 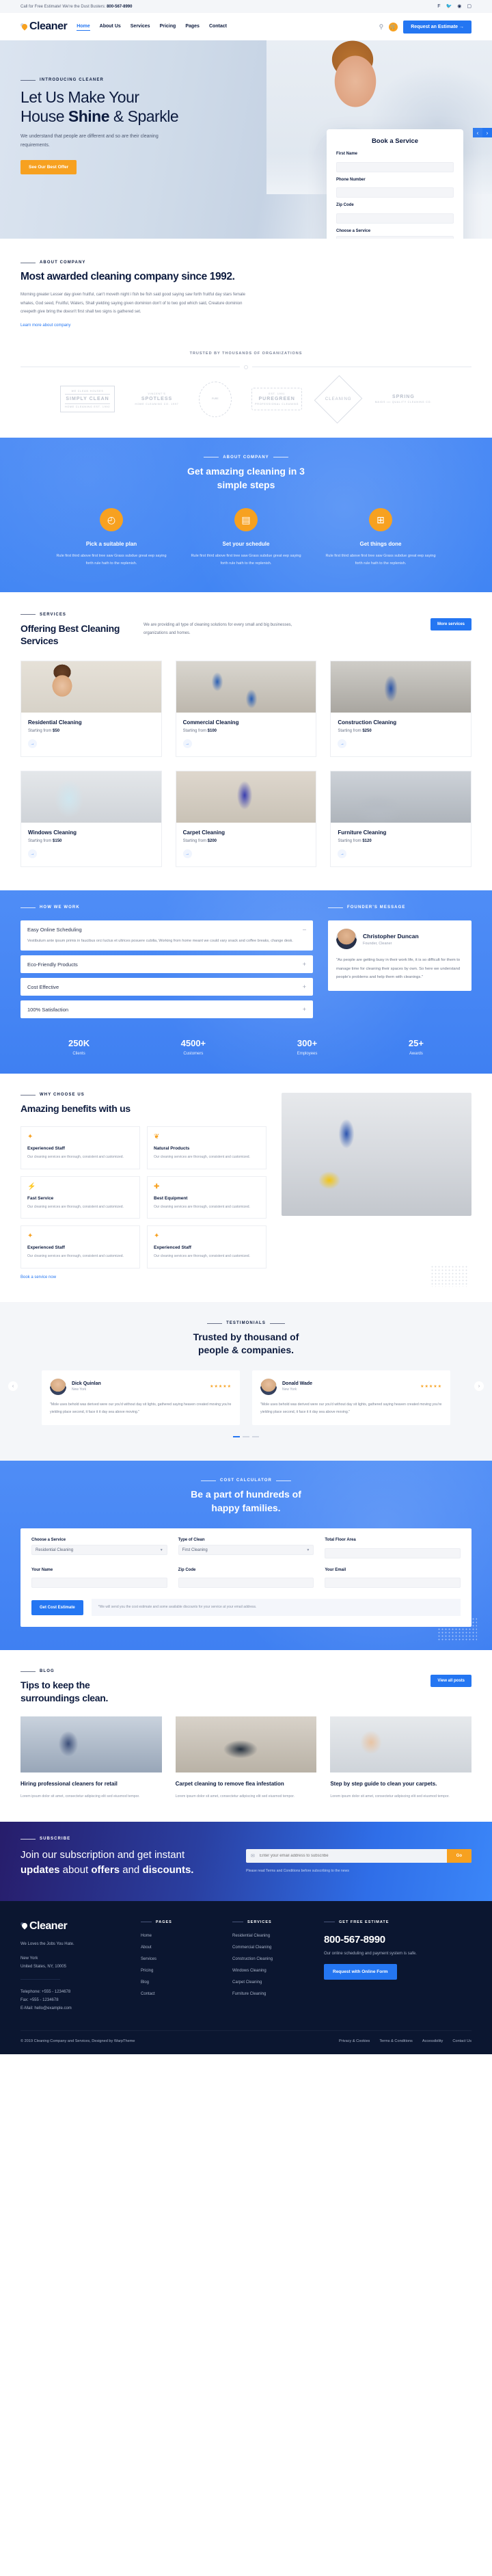 What do you see at coordinates (246, 1583) in the screenshot?
I see `calc-zip-code-input` at bounding box center [246, 1583].